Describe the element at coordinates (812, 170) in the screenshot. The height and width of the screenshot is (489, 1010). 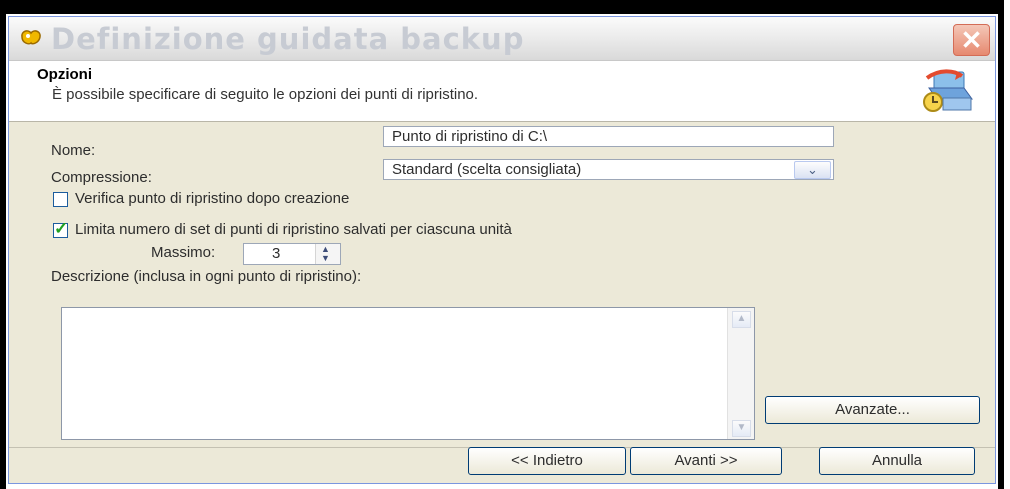
I see `chevron-down-icon: ⌄` at that location.